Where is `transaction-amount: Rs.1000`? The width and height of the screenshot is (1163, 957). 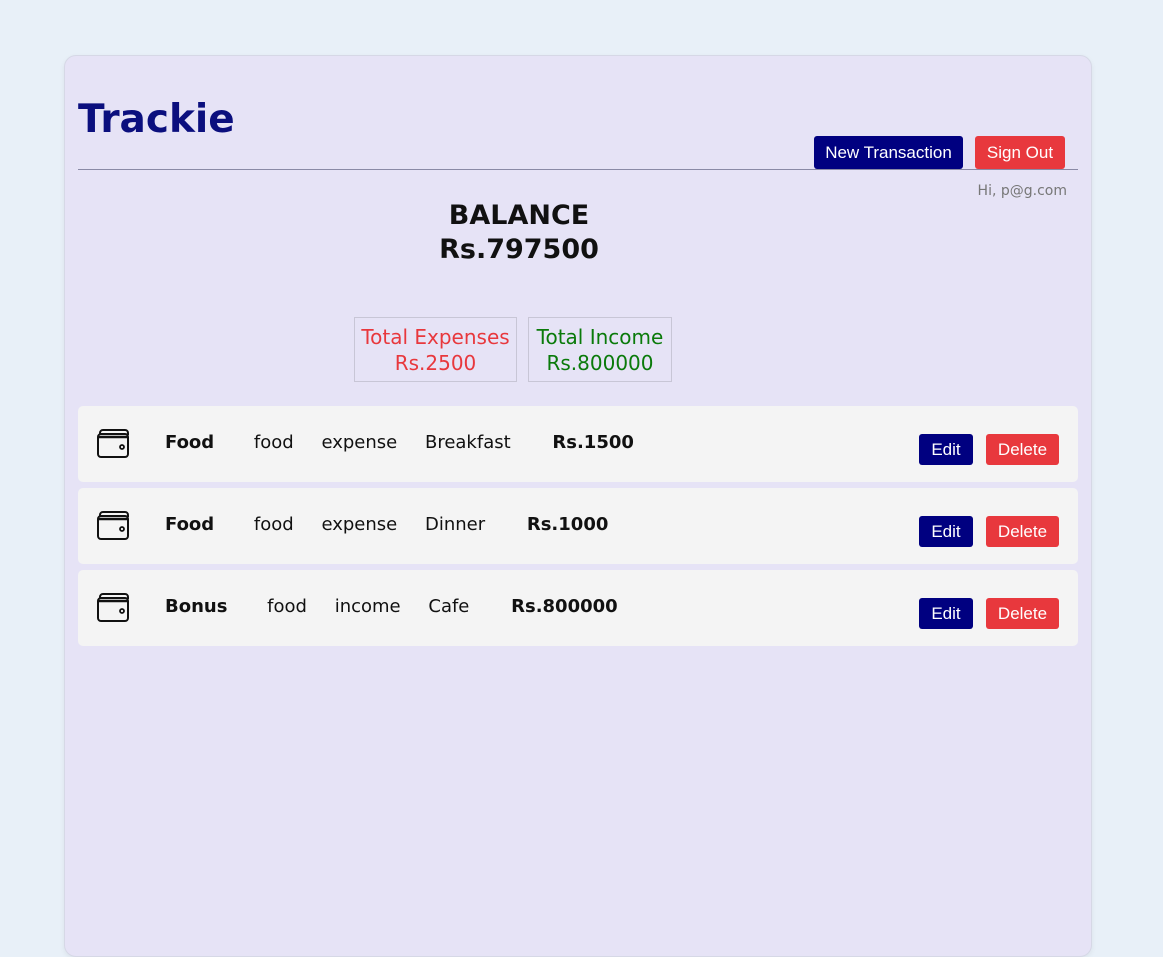 transaction-amount: Rs.1000 is located at coordinates (567, 524).